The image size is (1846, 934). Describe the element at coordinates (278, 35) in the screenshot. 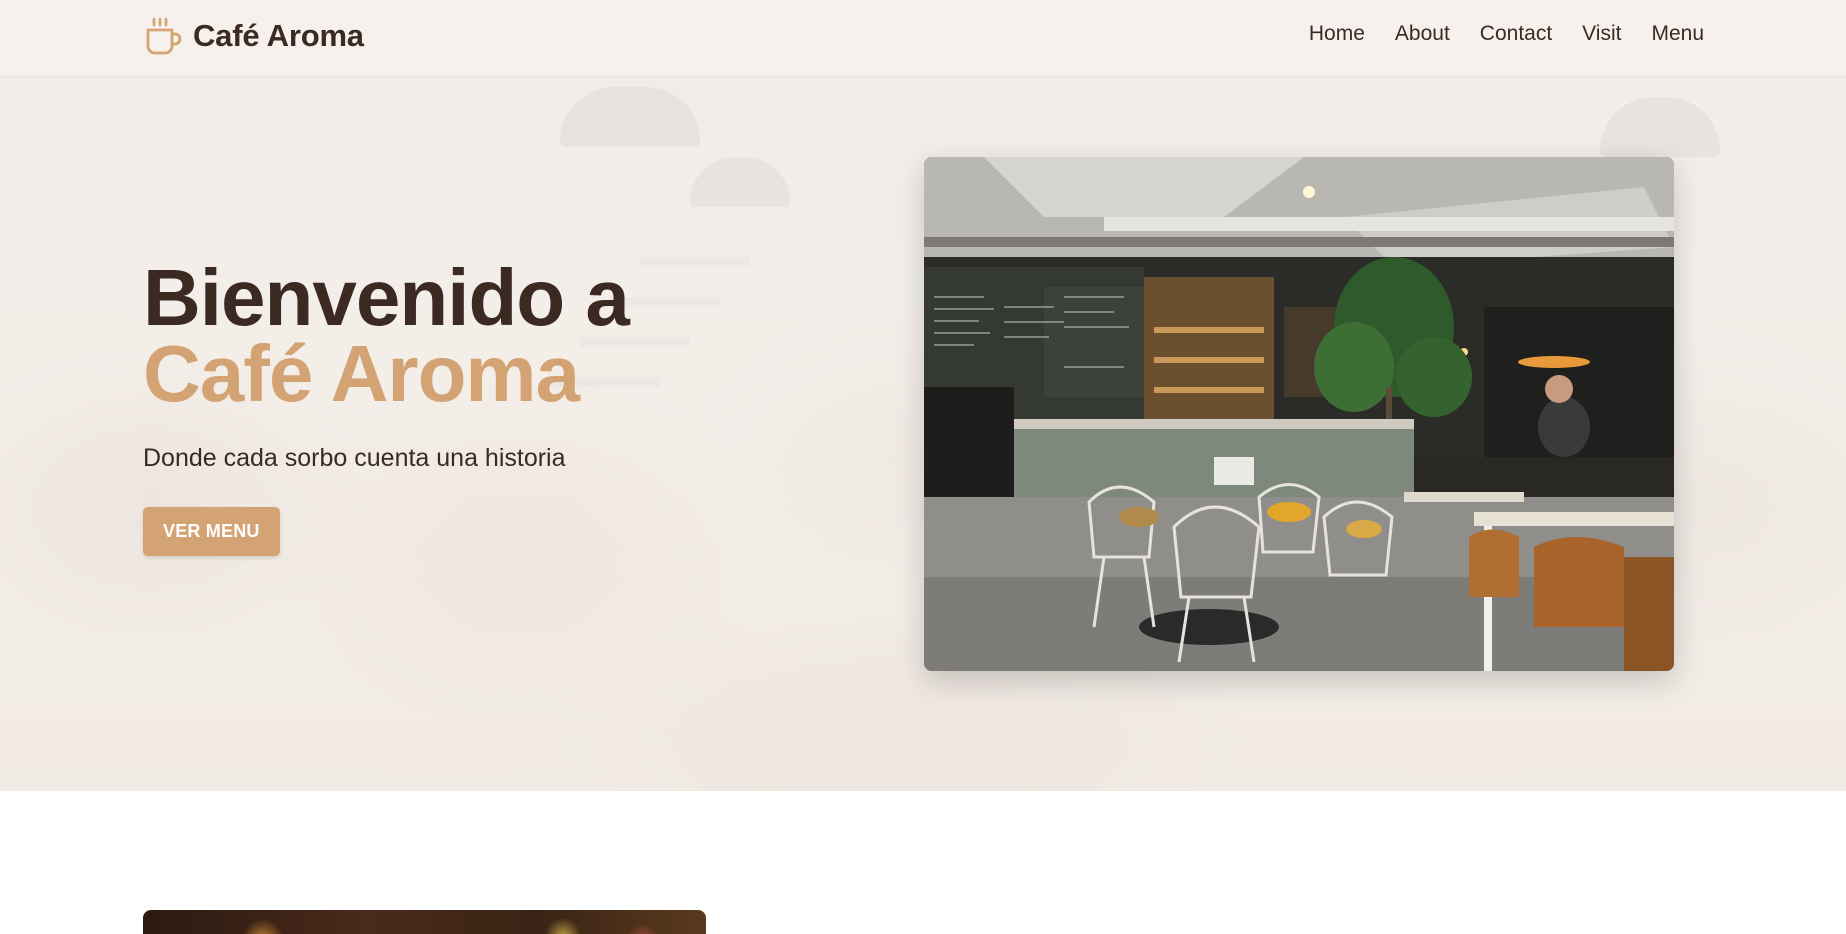

I see `brand-name: Café Aroma` at that location.